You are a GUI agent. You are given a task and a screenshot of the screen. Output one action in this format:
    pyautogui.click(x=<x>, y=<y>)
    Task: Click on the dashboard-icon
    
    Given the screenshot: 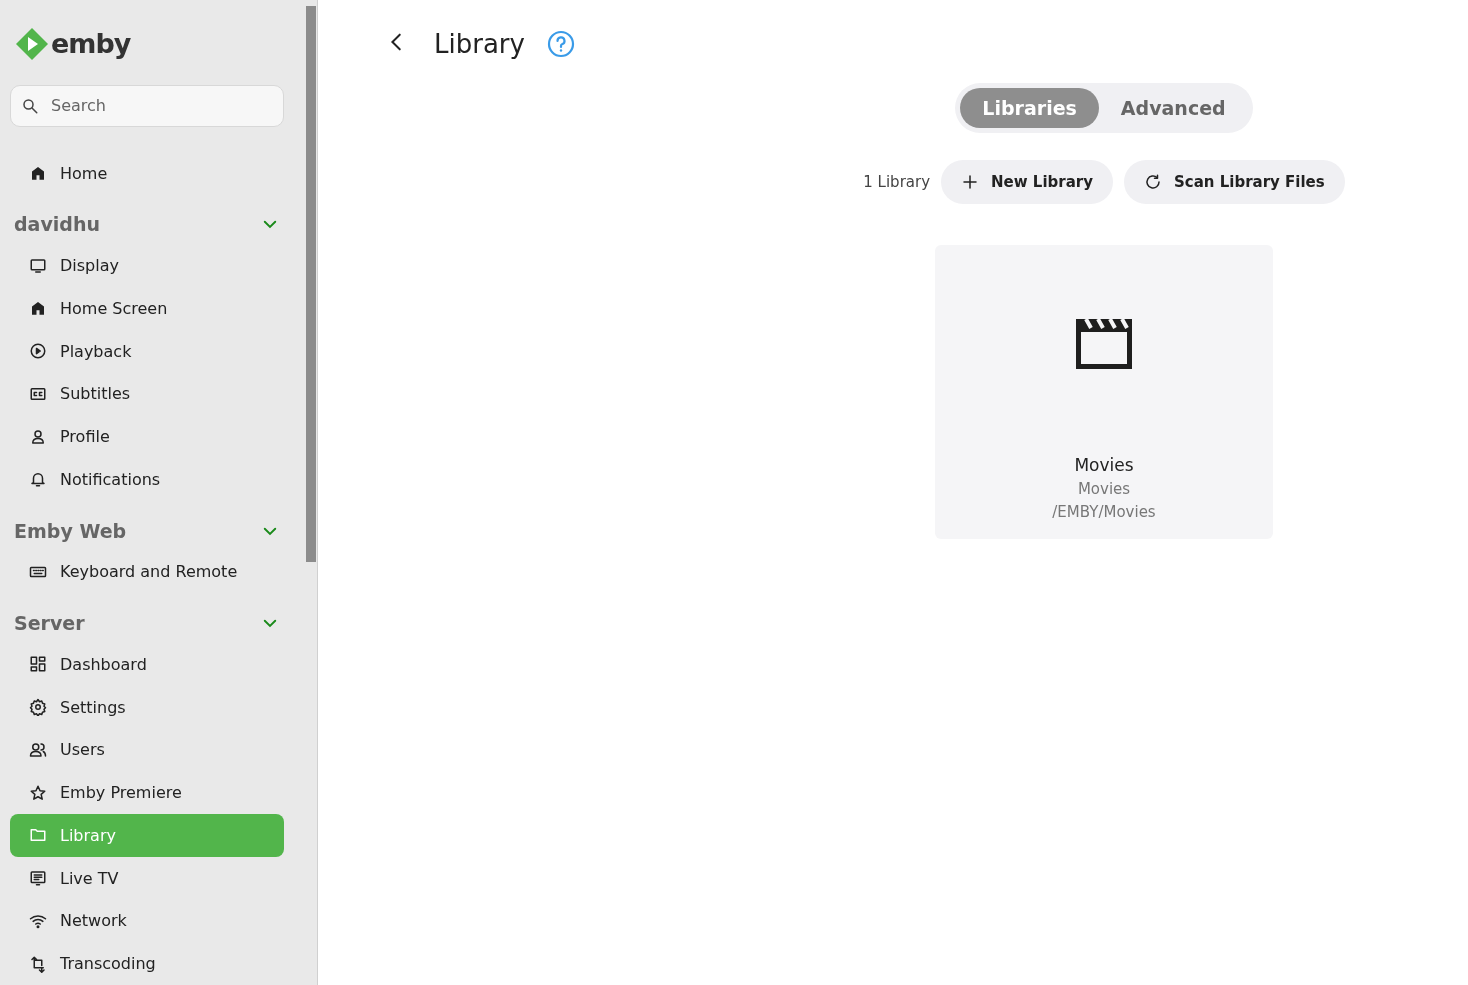 What is the action you would take?
    pyautogui.click(x=38, y=664)
    